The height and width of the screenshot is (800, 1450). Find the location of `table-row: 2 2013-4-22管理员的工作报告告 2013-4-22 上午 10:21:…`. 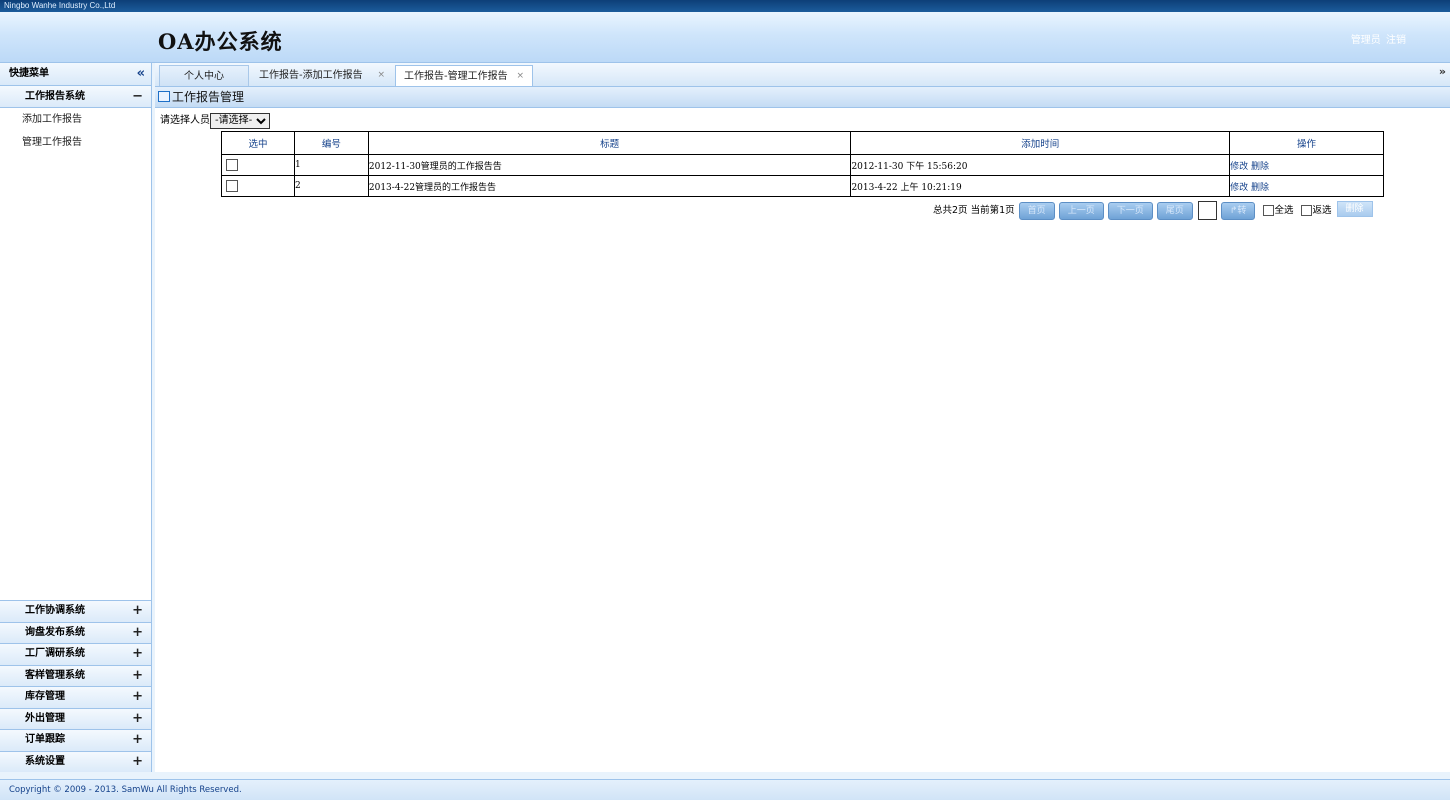

table-row: 2 2013-4-22管理员的工作报告告 2013-4-22 上午 10:21:… is located at coordinates (802, 186).